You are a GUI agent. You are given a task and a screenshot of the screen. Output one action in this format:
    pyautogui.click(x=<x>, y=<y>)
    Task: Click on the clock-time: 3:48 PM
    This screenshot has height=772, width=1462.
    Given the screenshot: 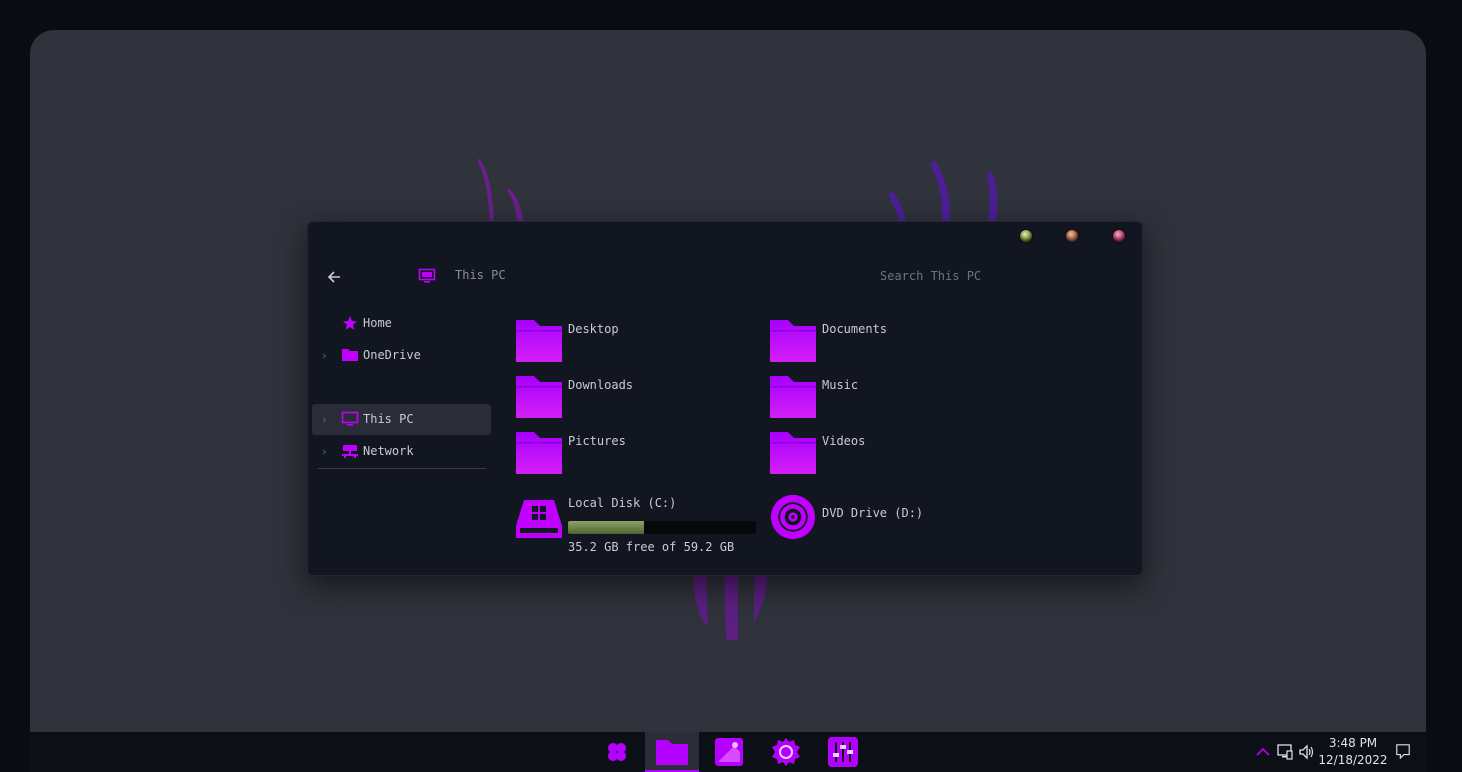 What is the action you would take?
    pyautogui.click(x=1353, y=743)
    